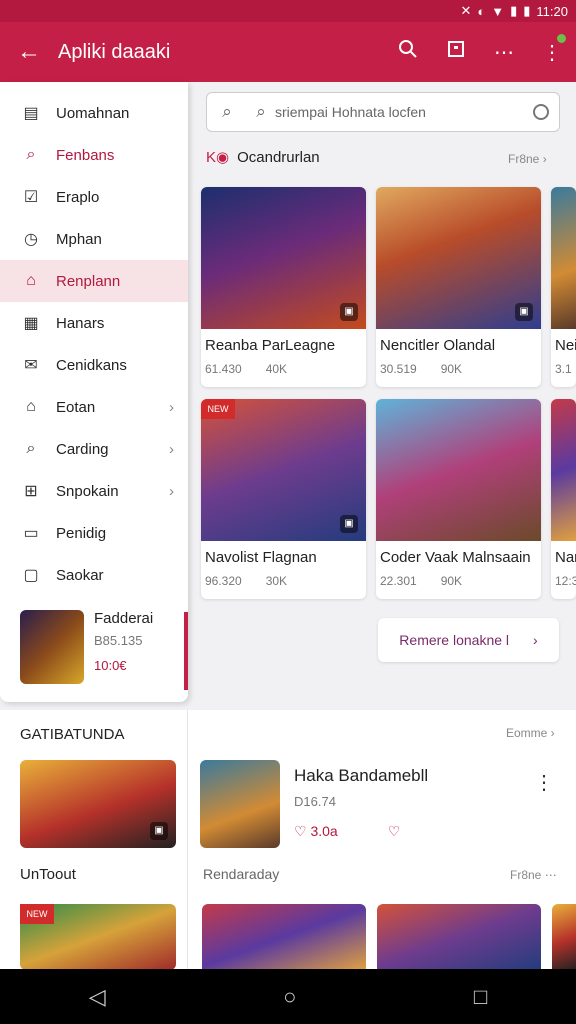 The width and height of the screenshot is (576, 1024). What do you see at coordinates (72, 734) in the screenshot?
I see `section-title: GATIBATUNDA` at bounding box center [72, 734].